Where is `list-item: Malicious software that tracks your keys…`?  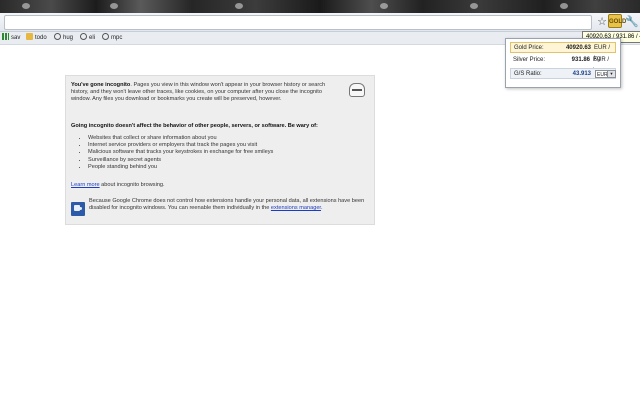 list-item: Malicious software that tracks your keys… is located at coordinates (180, 152).